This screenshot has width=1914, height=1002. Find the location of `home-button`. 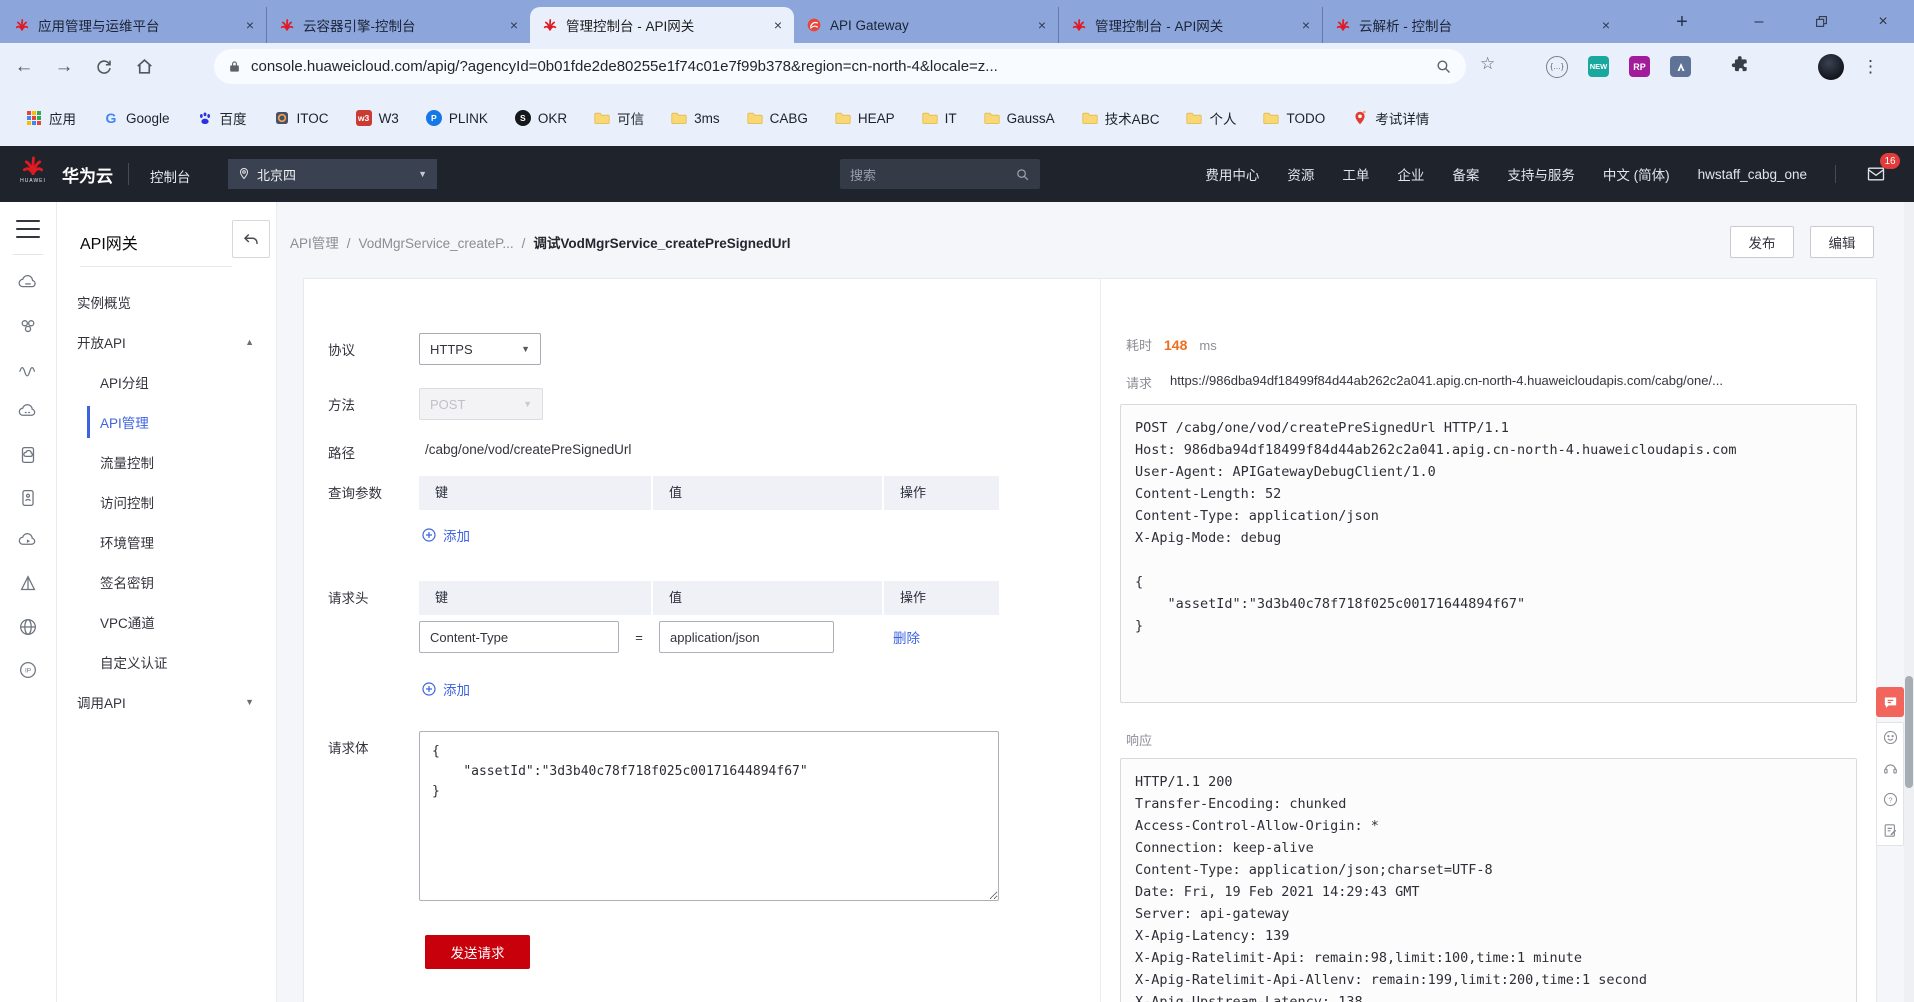

home-button is located at coordinates (144, 67).